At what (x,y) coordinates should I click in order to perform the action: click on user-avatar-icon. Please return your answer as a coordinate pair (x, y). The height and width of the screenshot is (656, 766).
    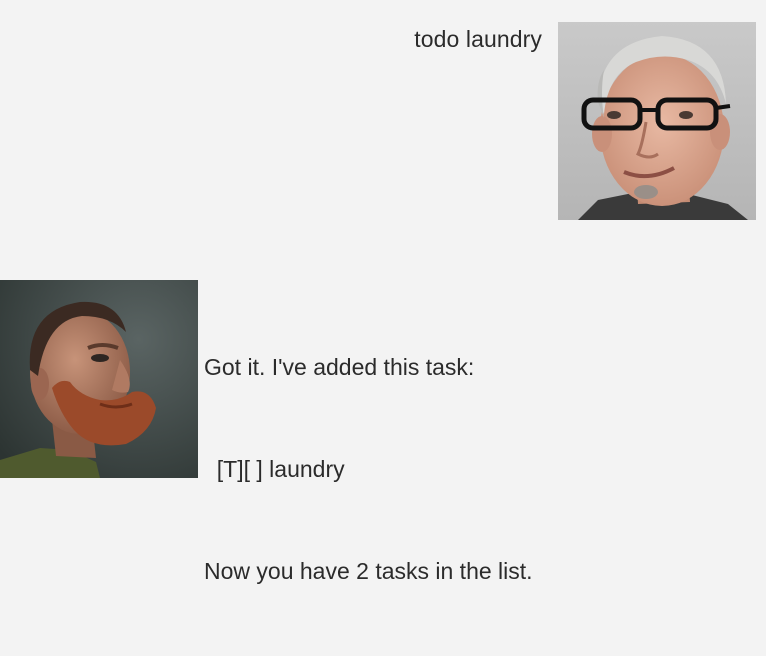
    Looking at the image, I should click on (657, 121).